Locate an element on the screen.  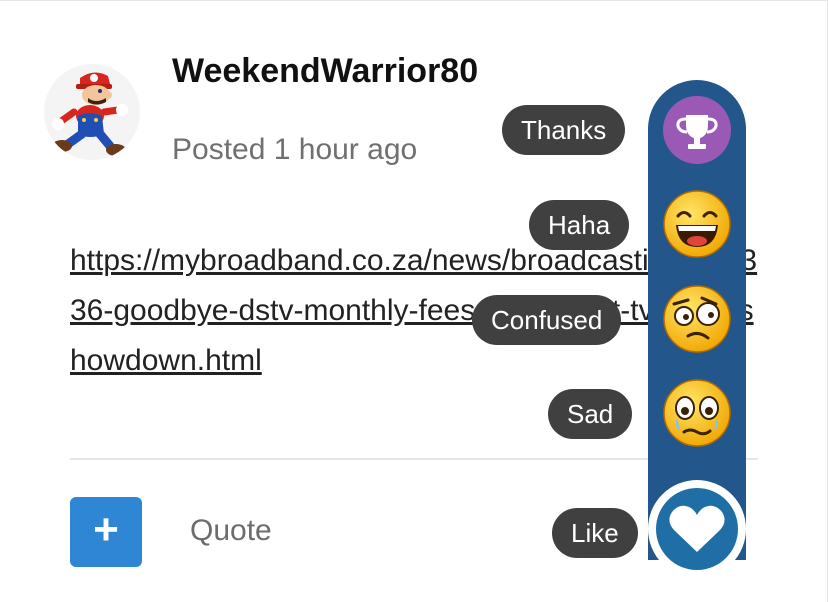
frame-border-top is located at coordinates (414, 0).